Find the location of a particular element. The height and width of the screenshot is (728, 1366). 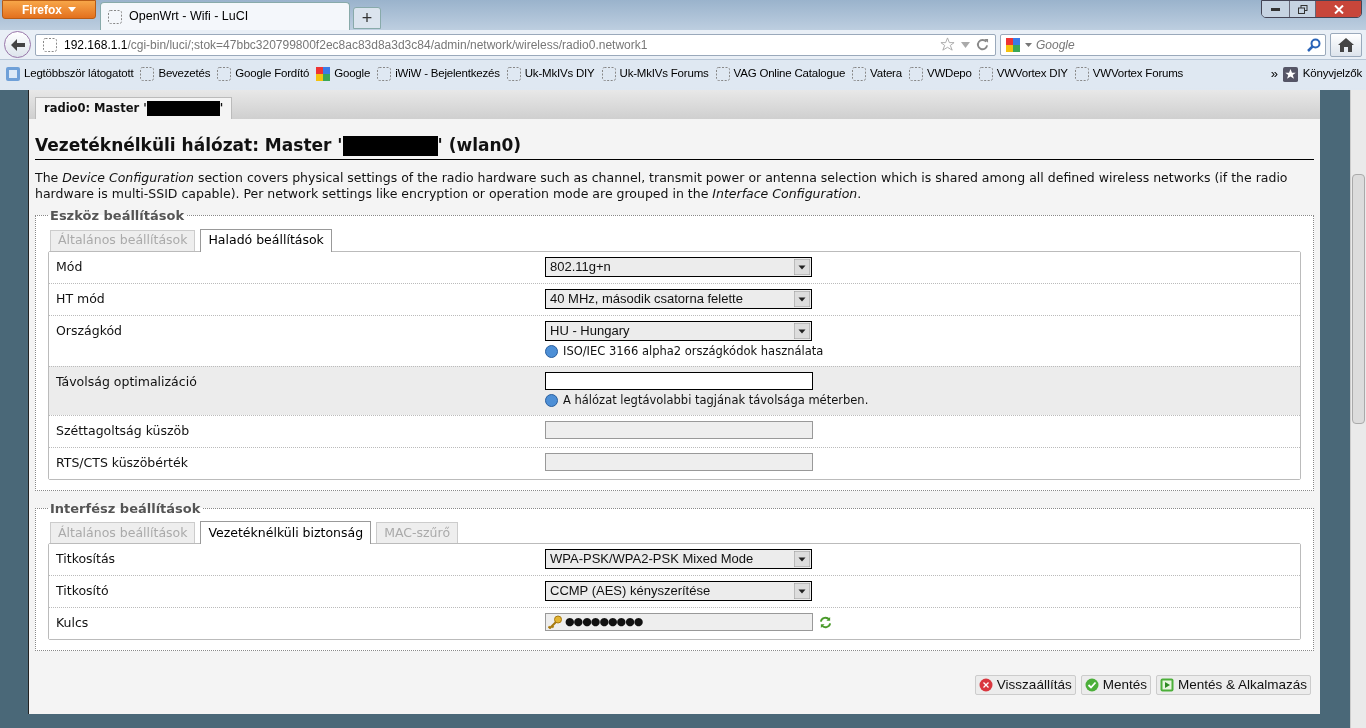

page-title: ' (wlan0) is located at coordinates (479, 146).